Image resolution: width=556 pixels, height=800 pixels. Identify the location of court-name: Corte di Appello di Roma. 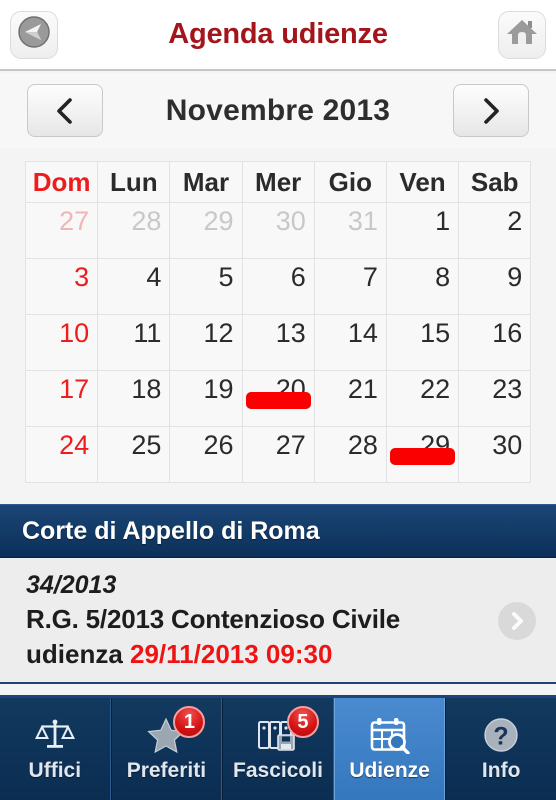
(171, 530).